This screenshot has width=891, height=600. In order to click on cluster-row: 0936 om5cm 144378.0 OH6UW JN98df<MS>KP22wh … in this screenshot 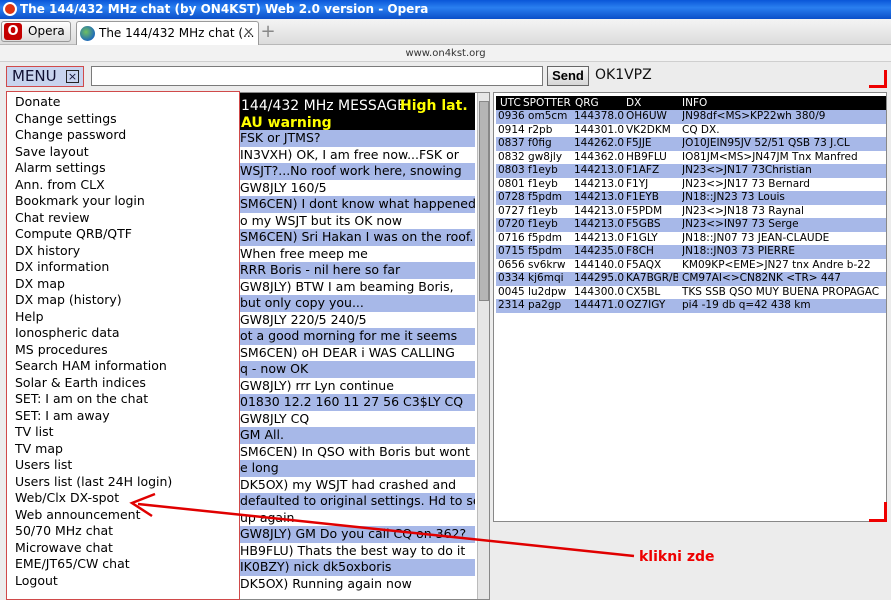, I will do `click(691, 117)`.